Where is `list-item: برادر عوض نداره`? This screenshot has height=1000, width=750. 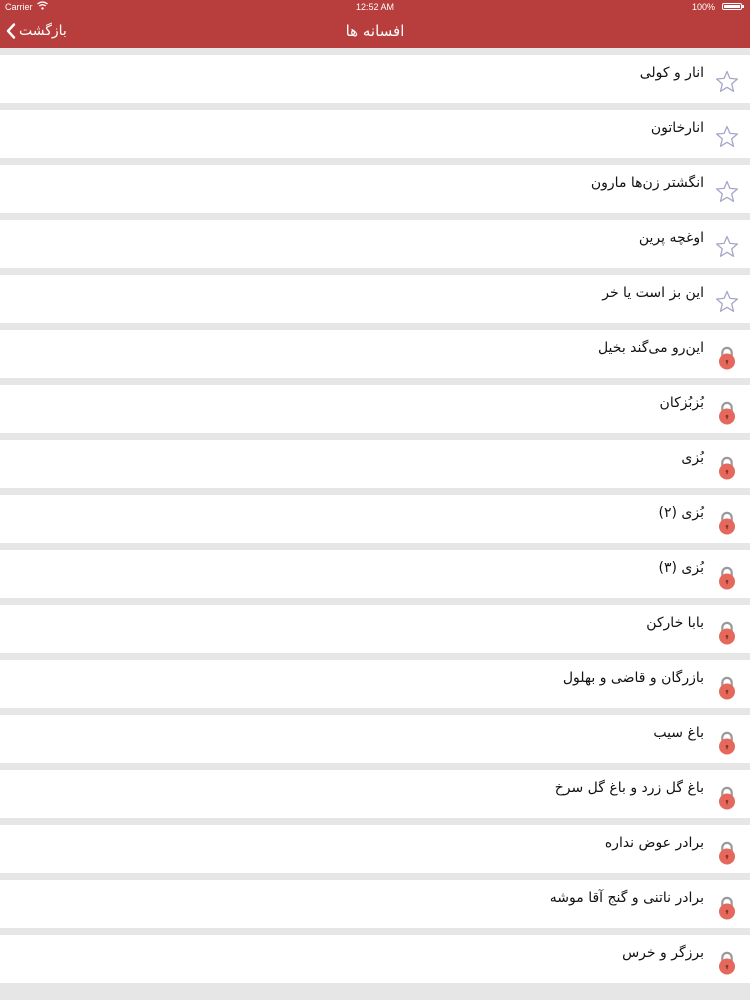
list-item: برادر عوض نداره is located at coordinates (375, 849).